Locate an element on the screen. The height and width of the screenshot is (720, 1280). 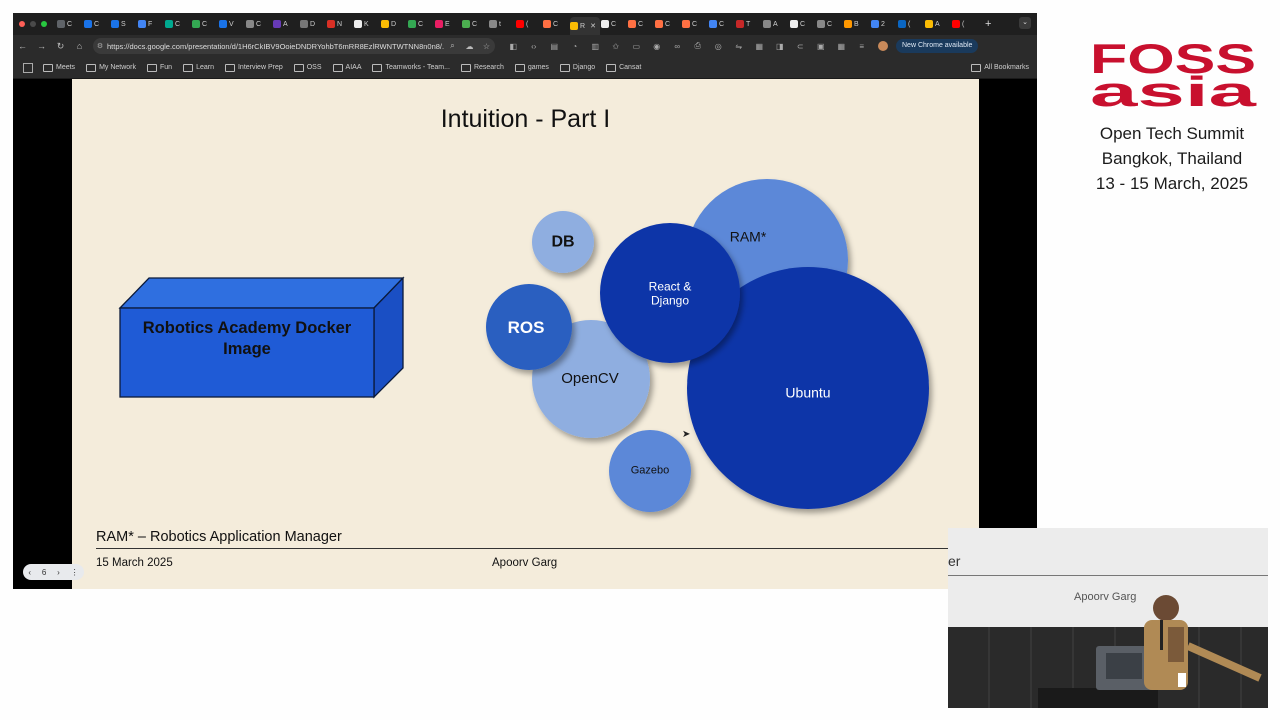
code-icon: ‹› is located at coordinates (534, 46).